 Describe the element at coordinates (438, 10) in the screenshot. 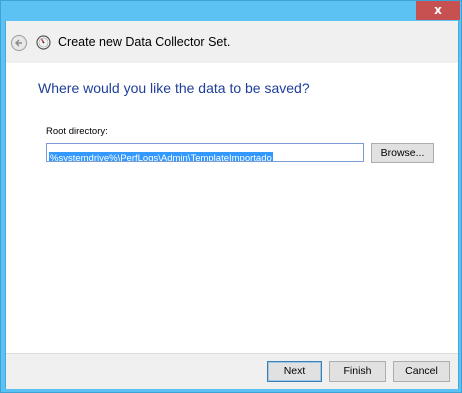

I see `close-button: x` at that location.